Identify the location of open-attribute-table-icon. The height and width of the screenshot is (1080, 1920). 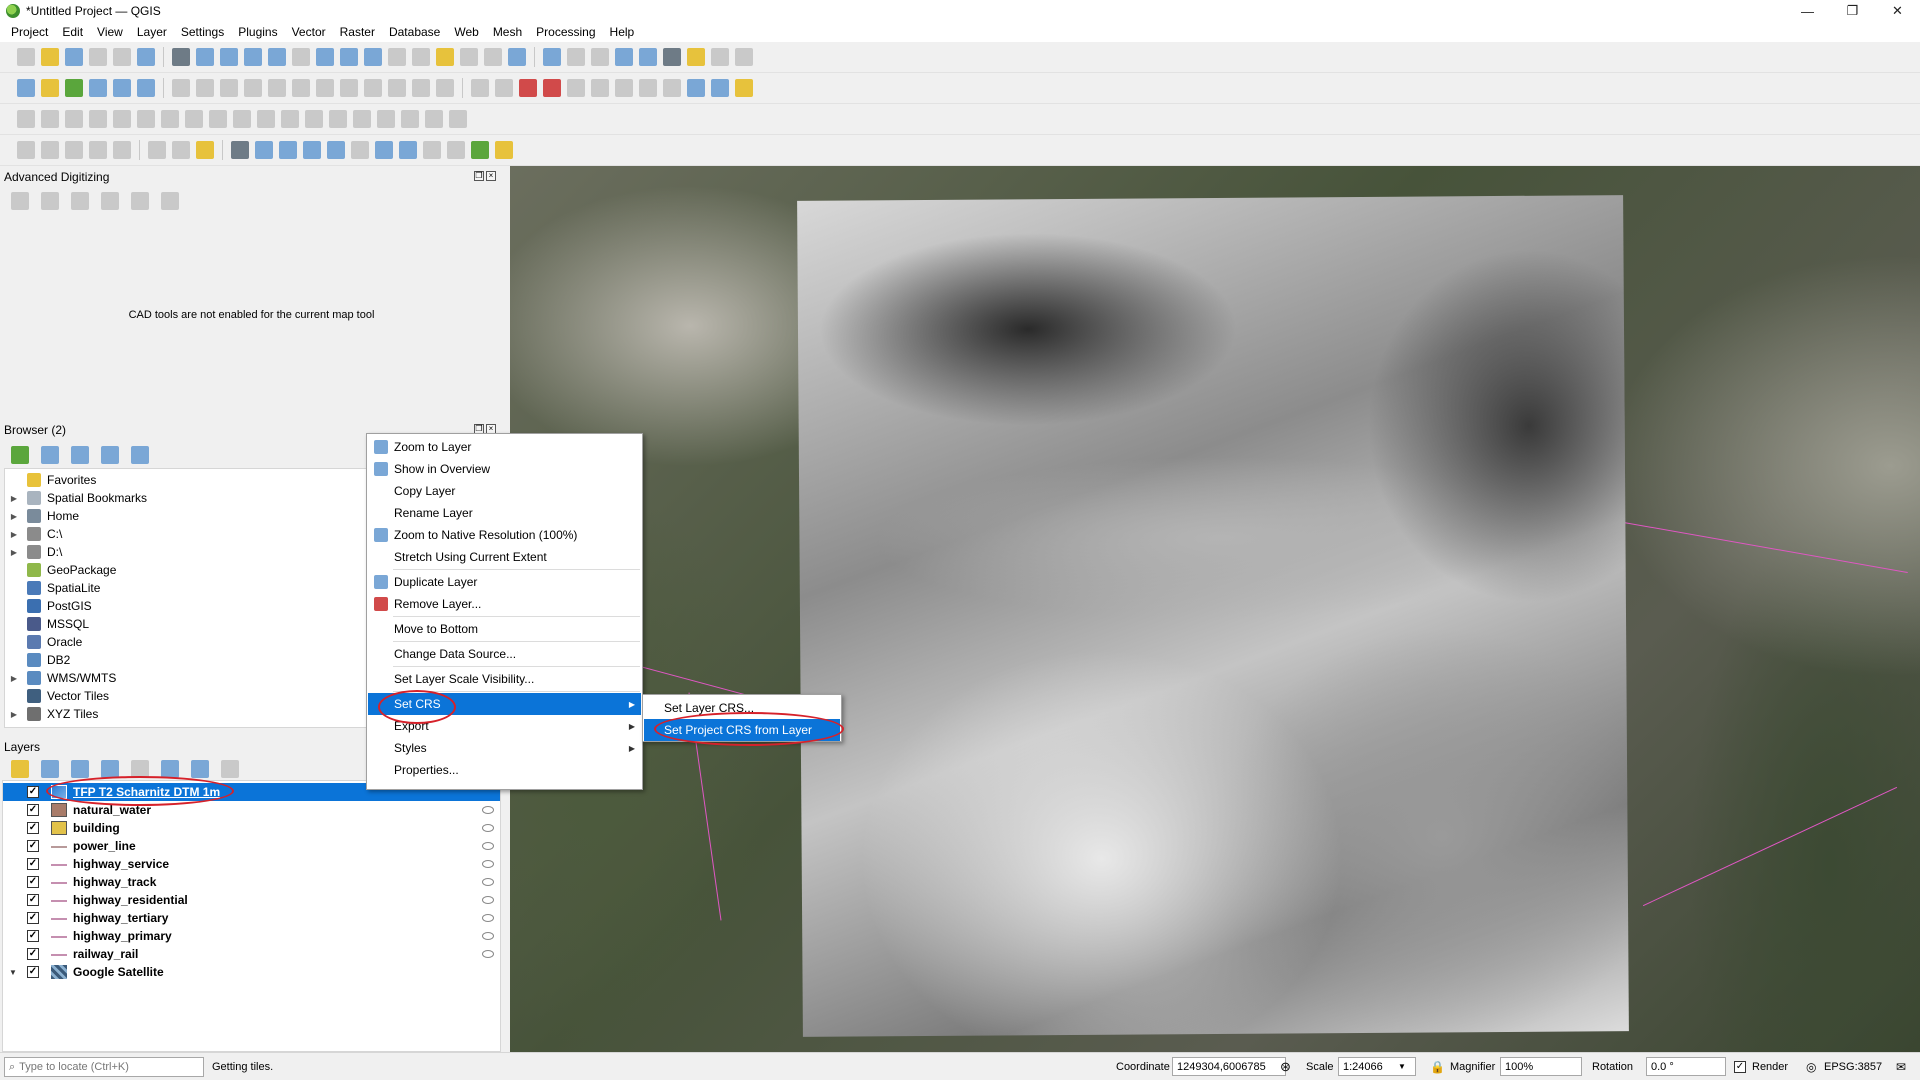
(576, 57).